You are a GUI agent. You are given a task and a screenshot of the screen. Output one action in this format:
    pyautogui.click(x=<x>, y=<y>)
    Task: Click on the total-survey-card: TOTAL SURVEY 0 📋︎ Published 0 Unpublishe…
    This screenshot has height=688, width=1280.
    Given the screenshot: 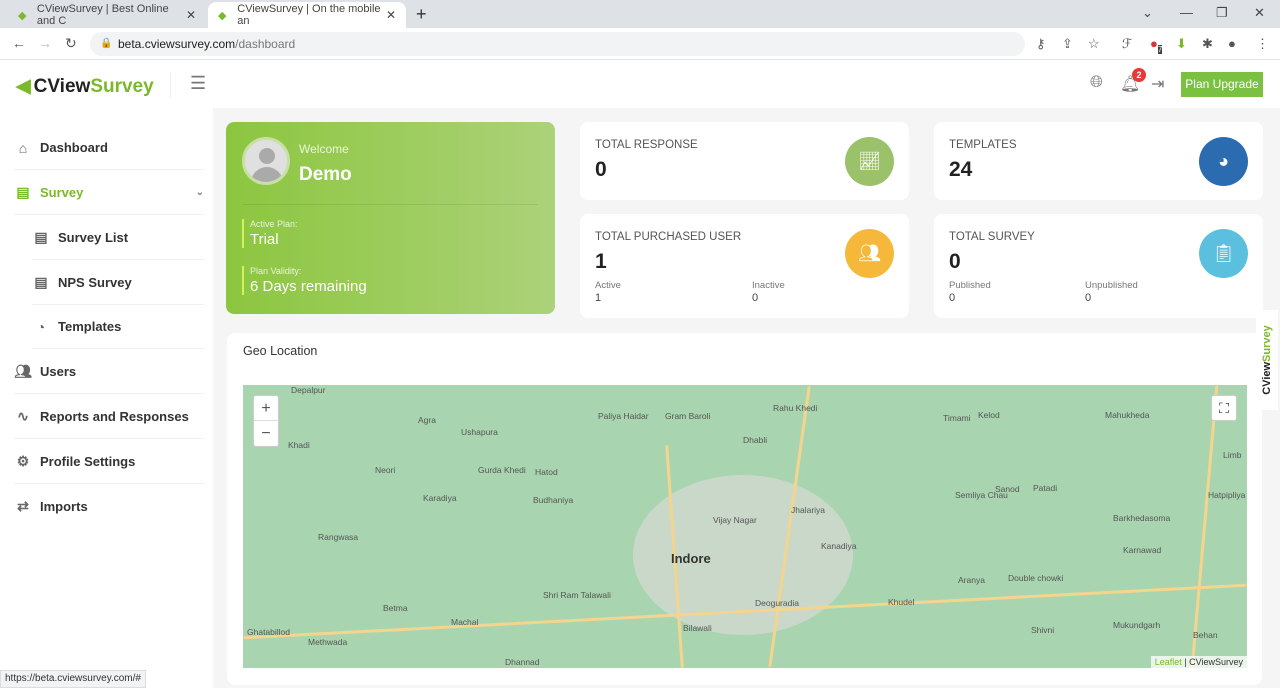 What is the action you would take?
    pyautogui.click(x=1098, y=266)
    